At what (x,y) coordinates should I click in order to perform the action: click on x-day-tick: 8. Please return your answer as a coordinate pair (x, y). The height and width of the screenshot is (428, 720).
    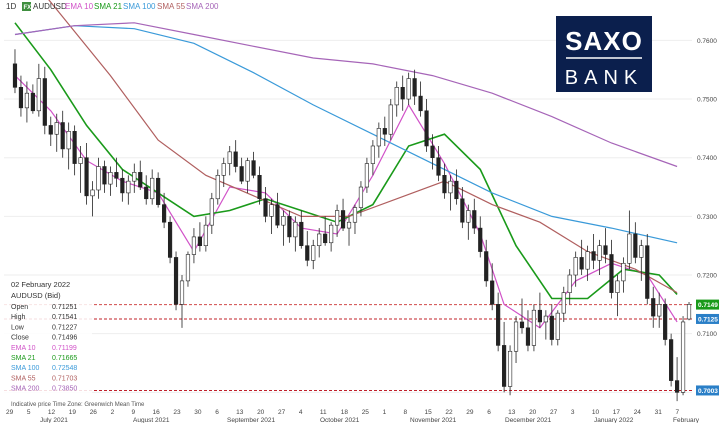
    Looking at the image, I should click on (406, 412).